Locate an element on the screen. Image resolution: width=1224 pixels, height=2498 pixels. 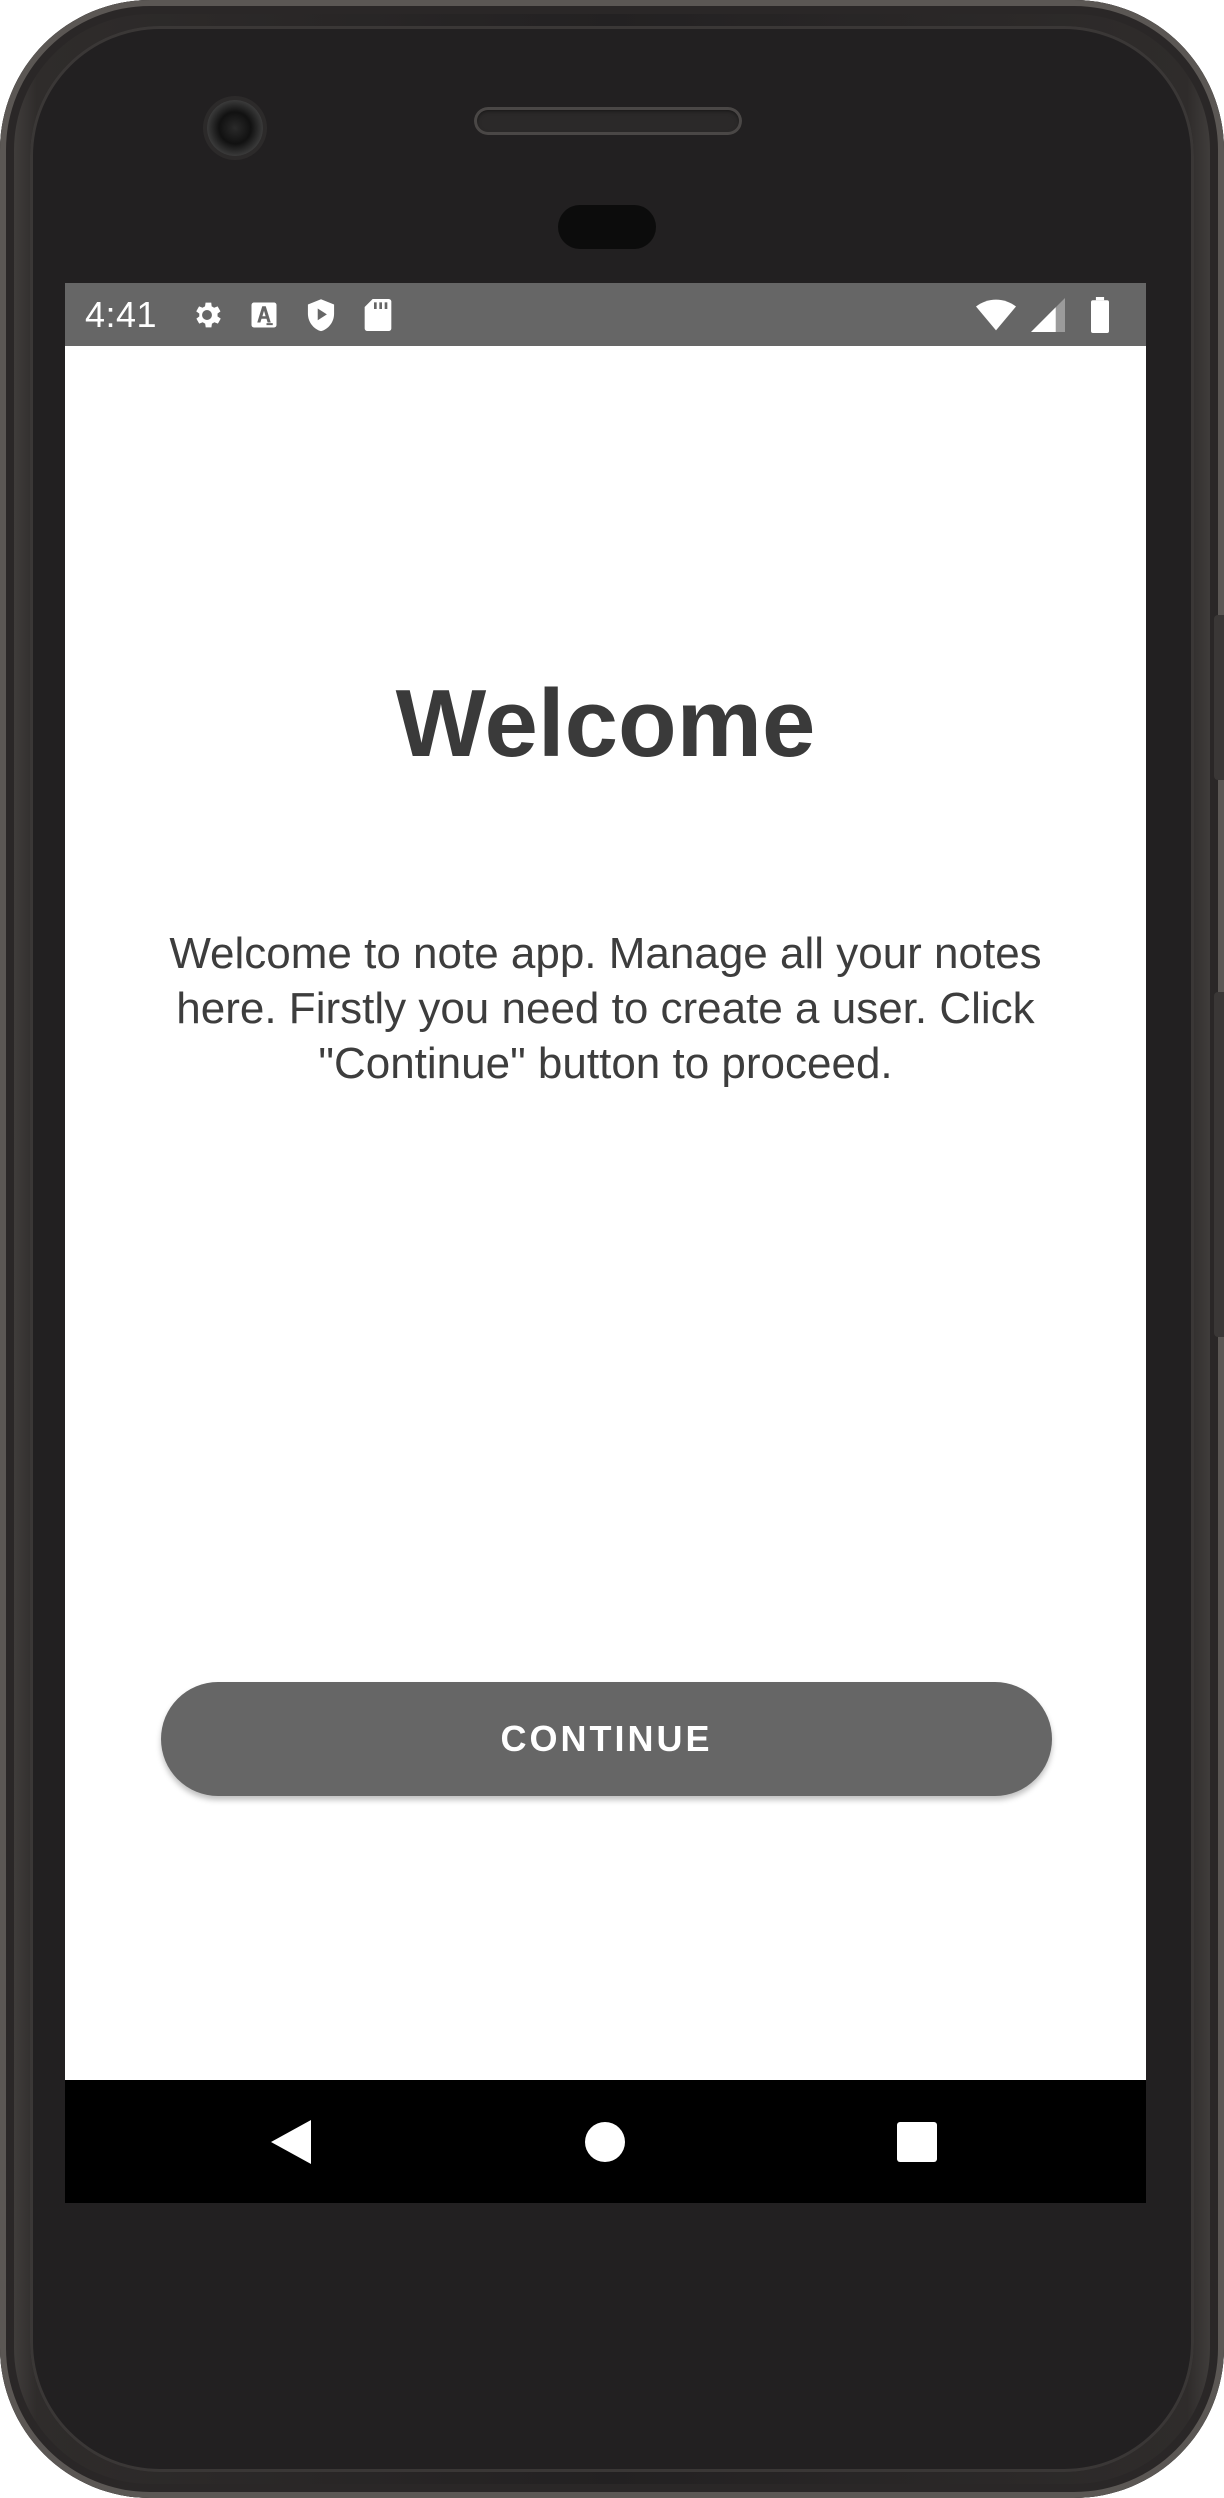
page-title: Welcome is located at coordinates (605, 723).